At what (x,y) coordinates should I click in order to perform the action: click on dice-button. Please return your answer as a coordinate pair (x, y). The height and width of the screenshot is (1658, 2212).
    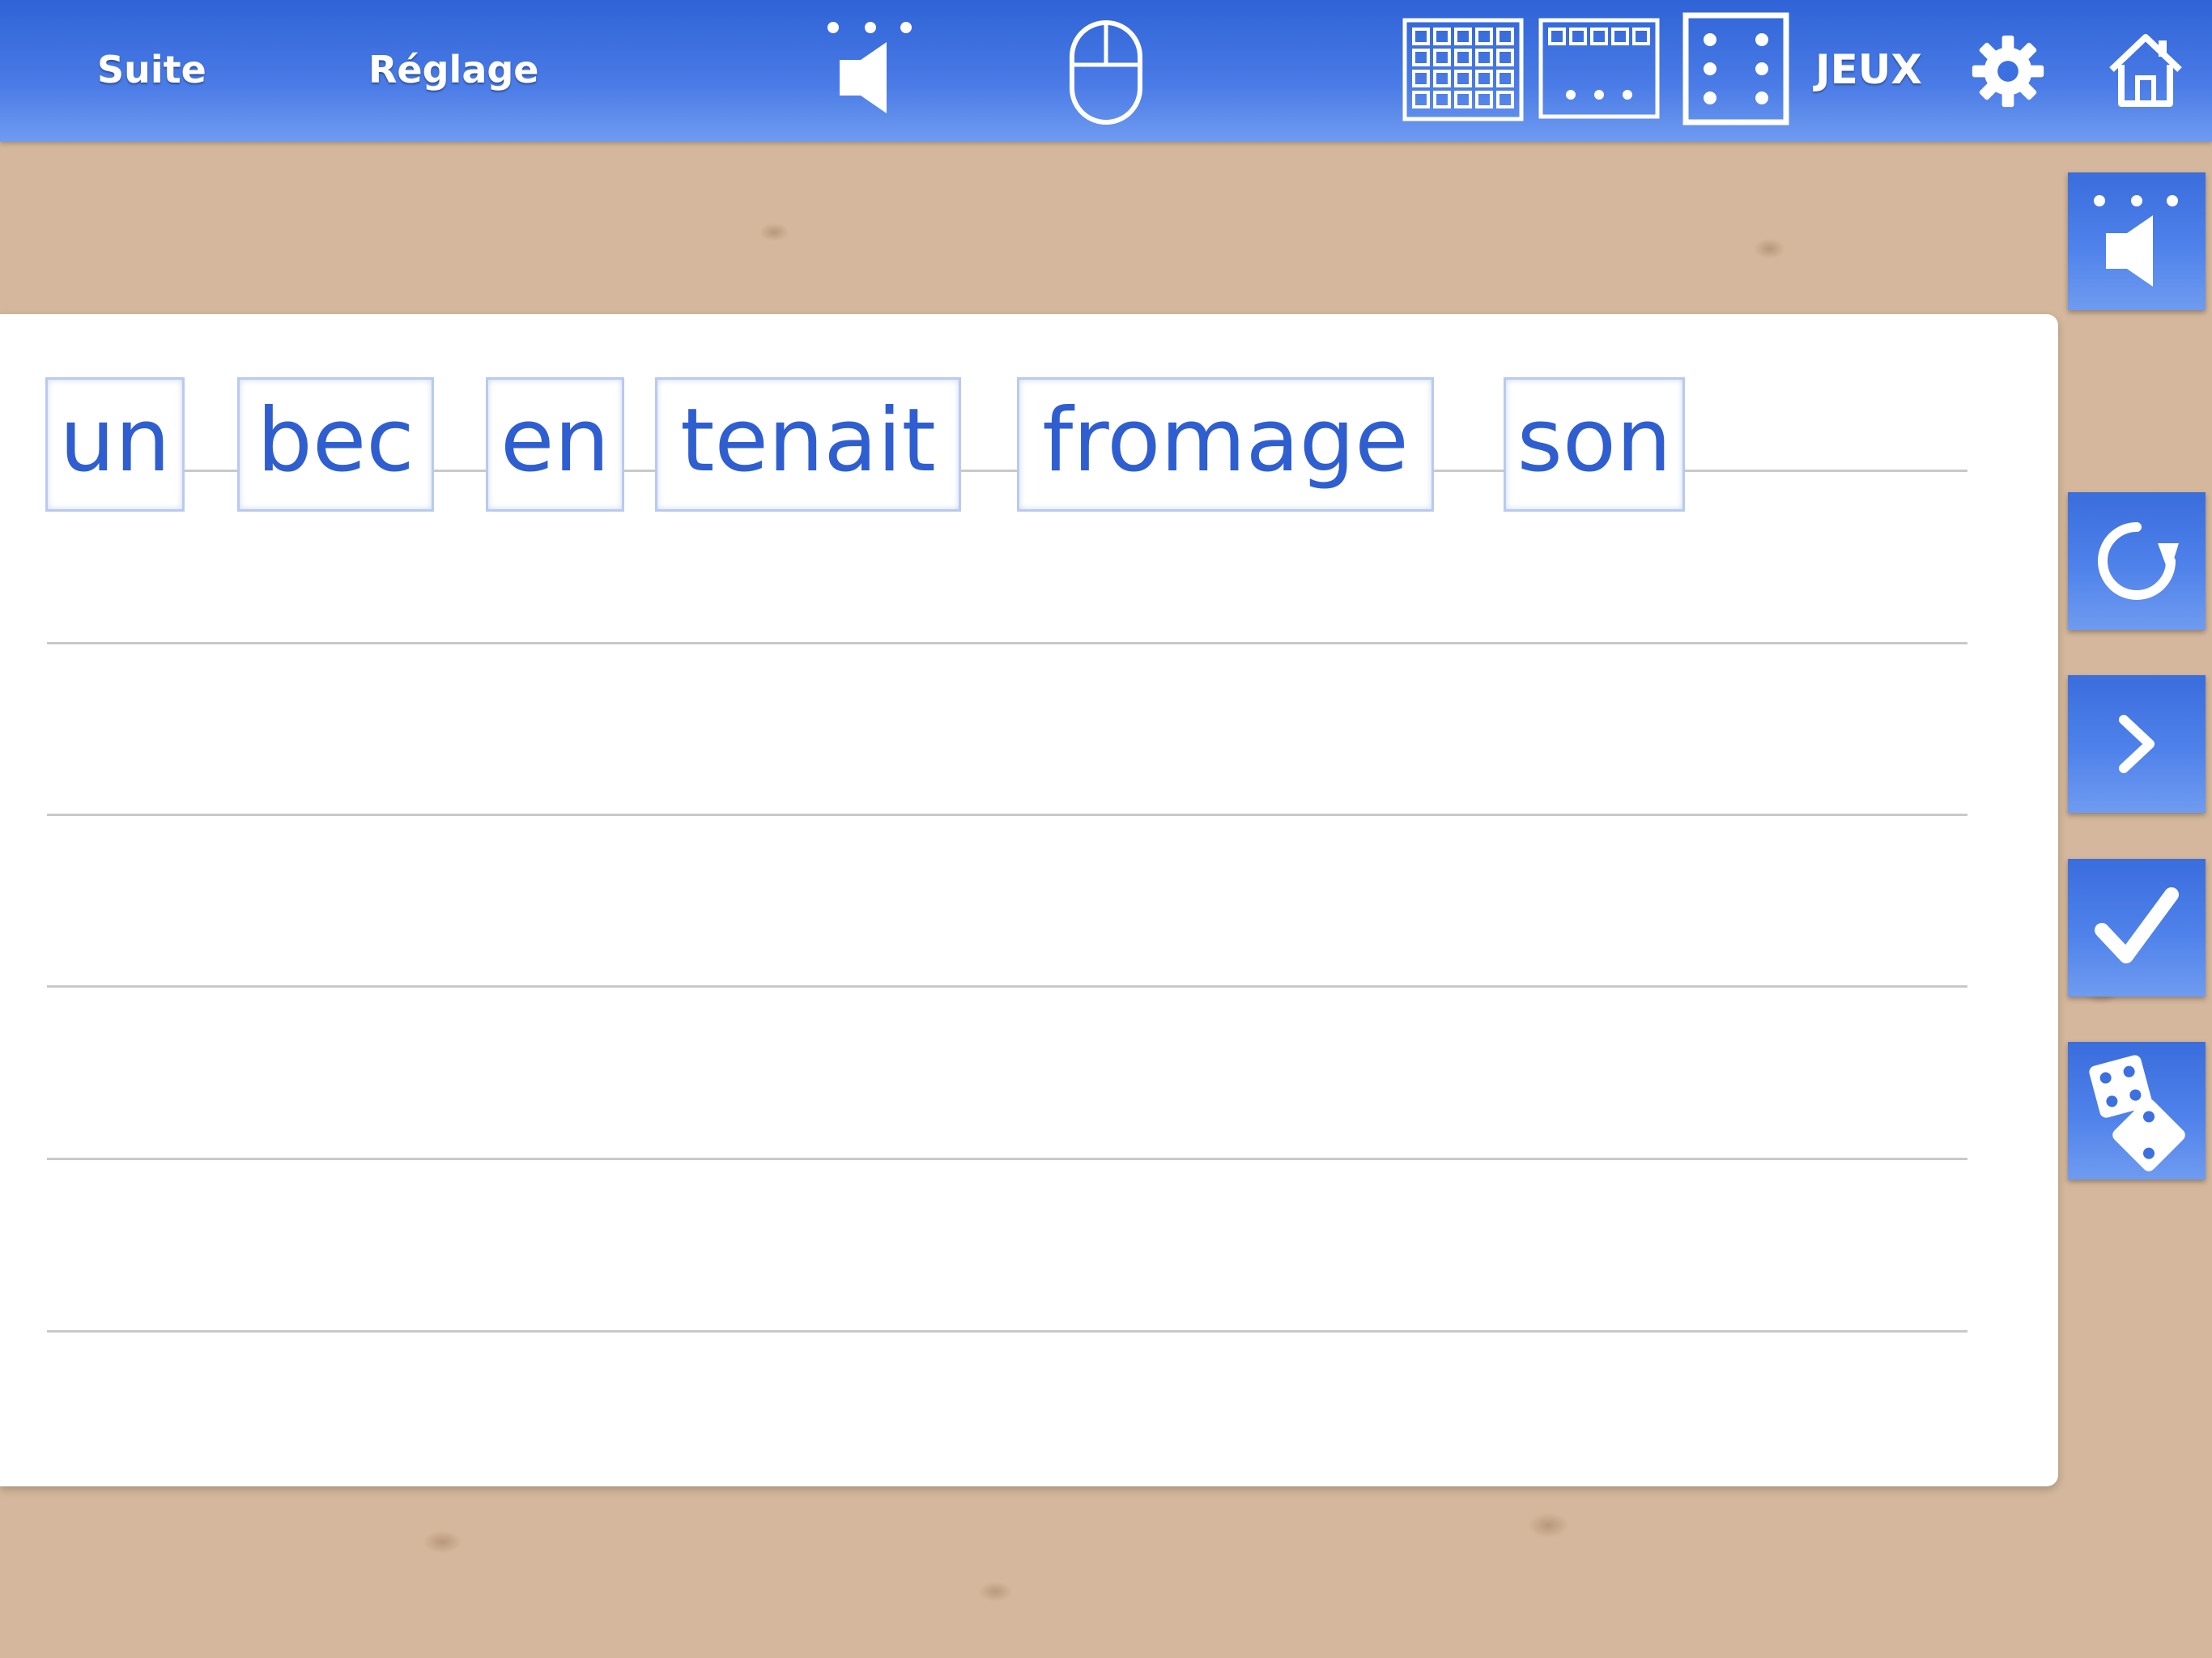
    Looking at the image, I should click on (2137, 1111).